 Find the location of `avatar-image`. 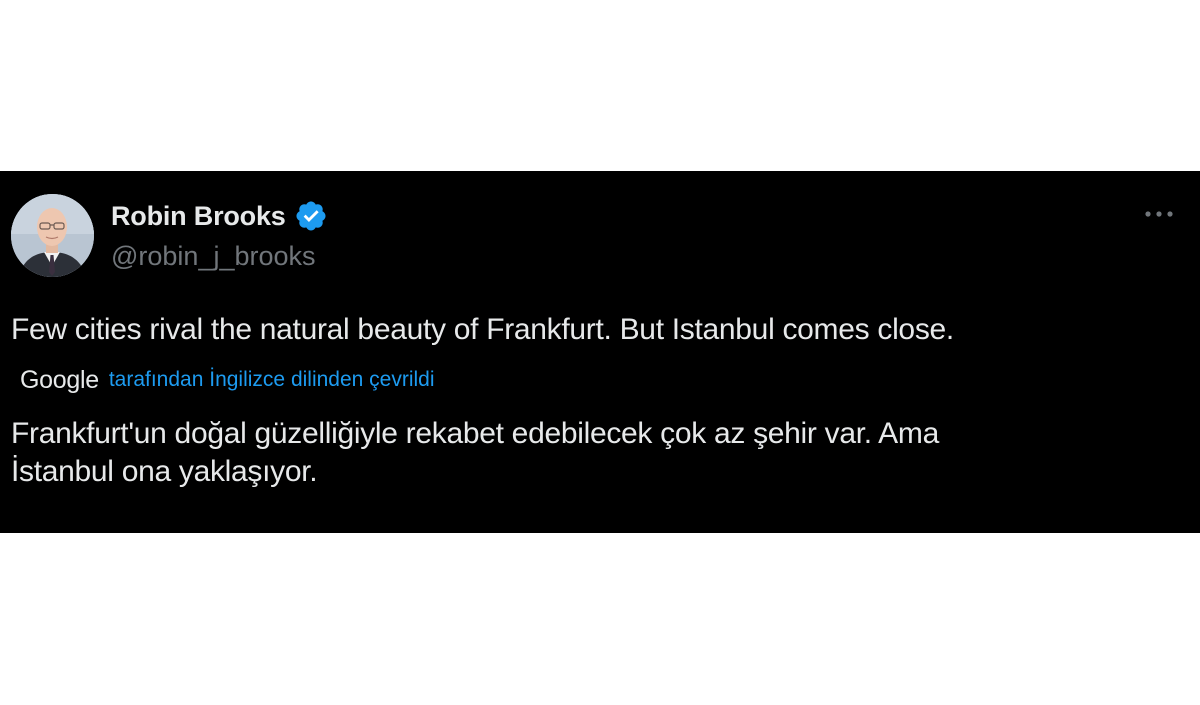

avatar-image is located at coordinates (52, 235).